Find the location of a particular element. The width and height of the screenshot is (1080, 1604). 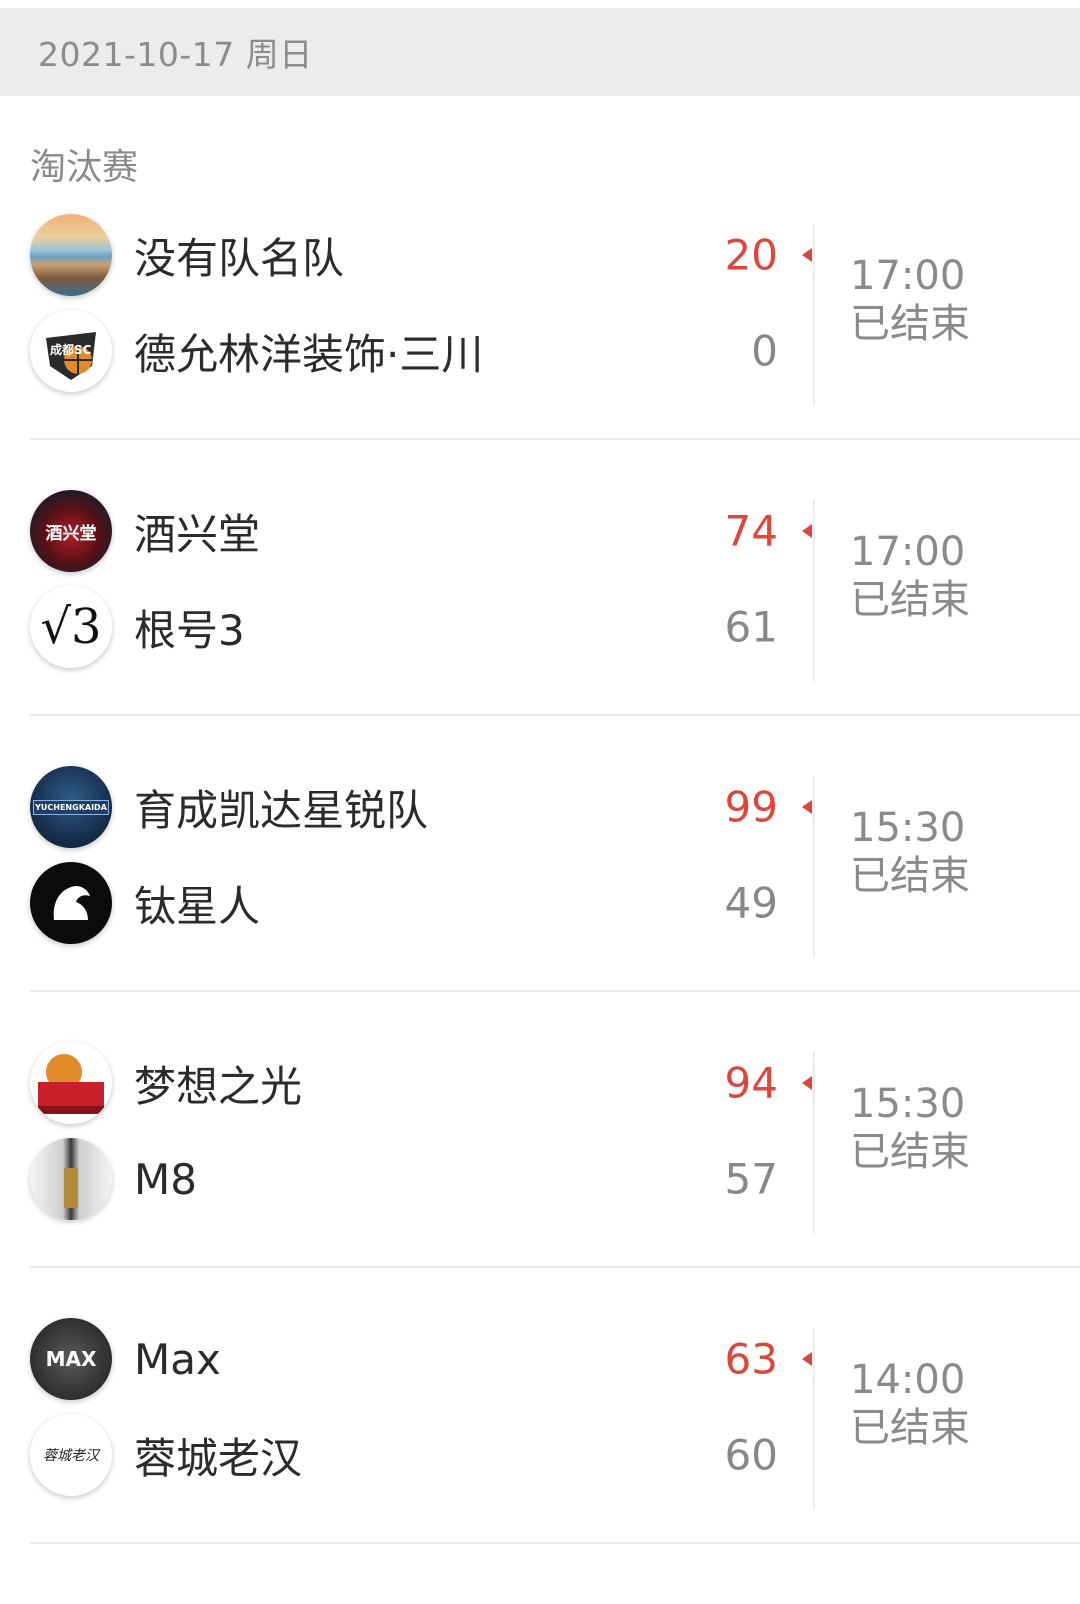

team-score: 74 is located at coordinates (751, 531).